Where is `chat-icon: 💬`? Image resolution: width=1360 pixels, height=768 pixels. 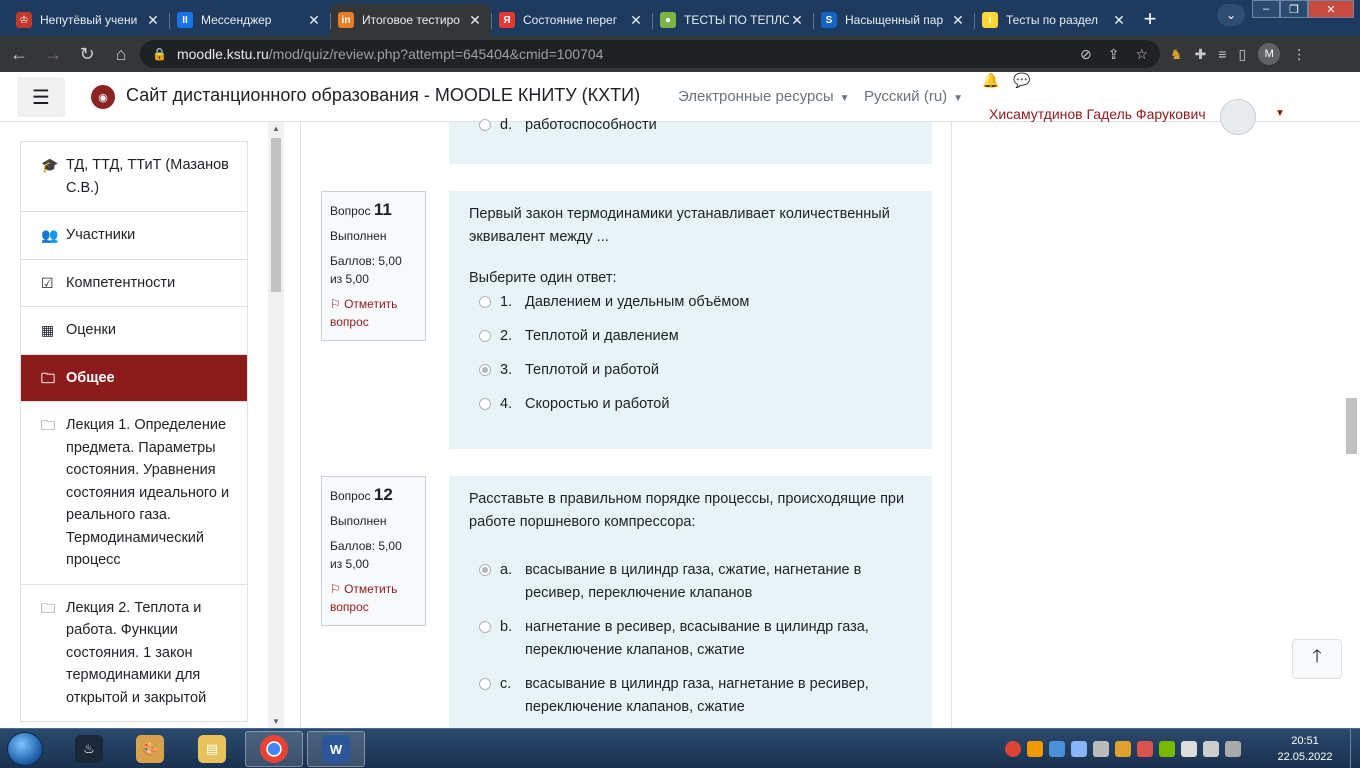 chat-icon: 💬 is located at coordinates (1021, 80).